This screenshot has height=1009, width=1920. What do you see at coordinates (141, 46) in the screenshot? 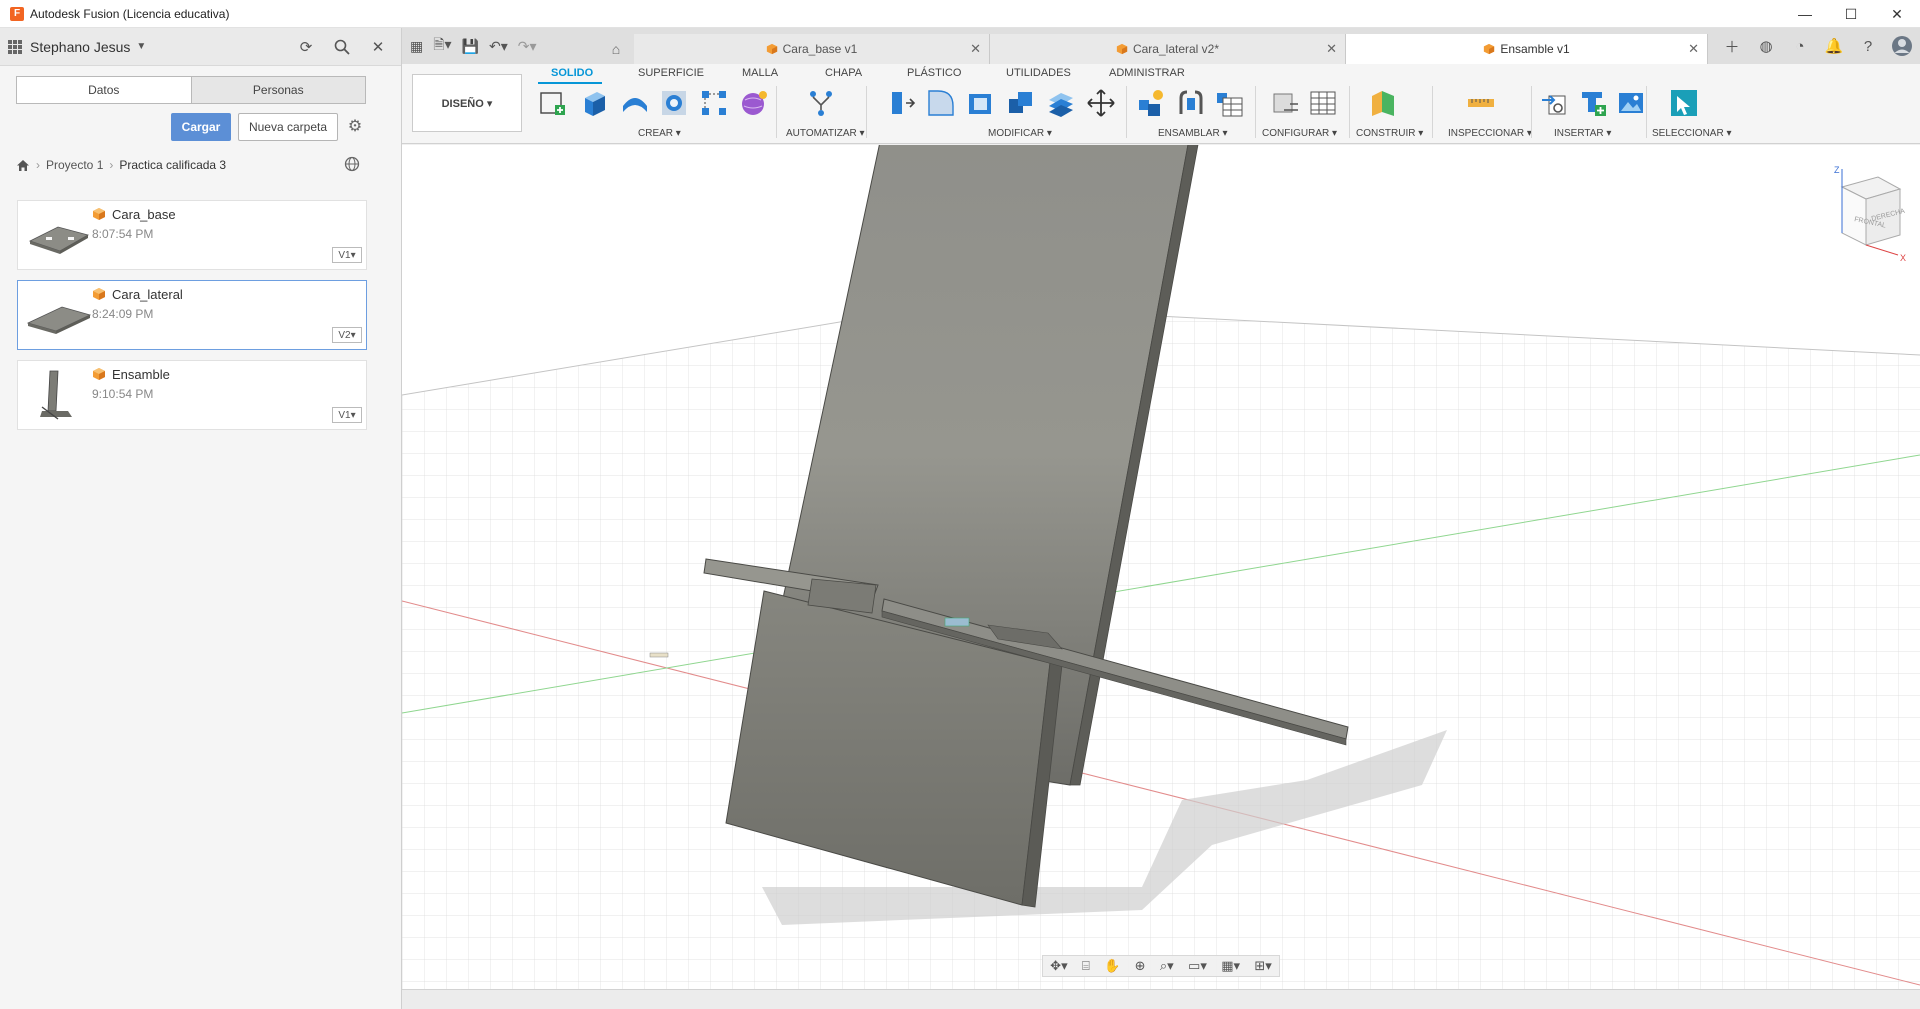
I see `chevron-down-icon: ▼` at bounding box center [141, 46].